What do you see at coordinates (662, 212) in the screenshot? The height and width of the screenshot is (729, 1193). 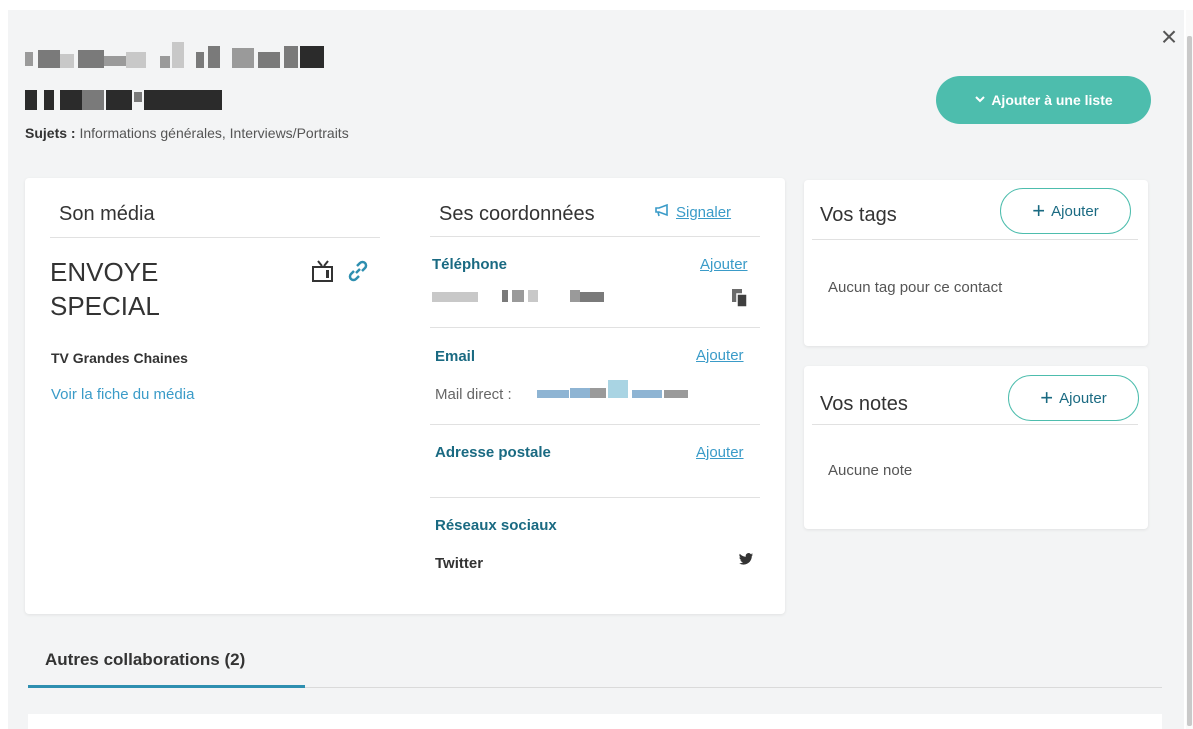 I see `megaphone-icon` at bounding box center [662, 212].